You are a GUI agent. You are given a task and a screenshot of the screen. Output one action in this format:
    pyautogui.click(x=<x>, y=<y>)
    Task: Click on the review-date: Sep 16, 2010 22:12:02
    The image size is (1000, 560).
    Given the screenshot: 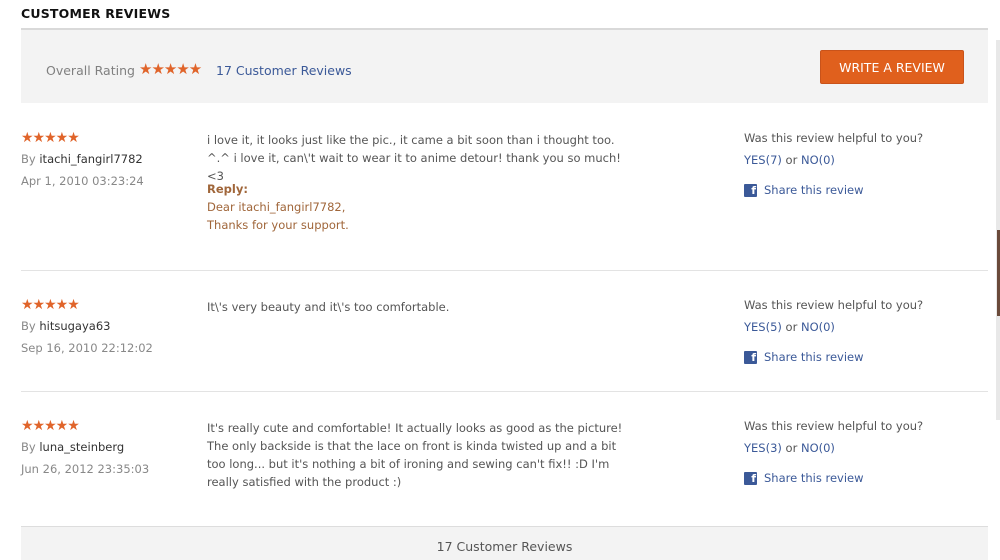 What is the action you would take?
    pyautogui.click(x=87, y=348)
    